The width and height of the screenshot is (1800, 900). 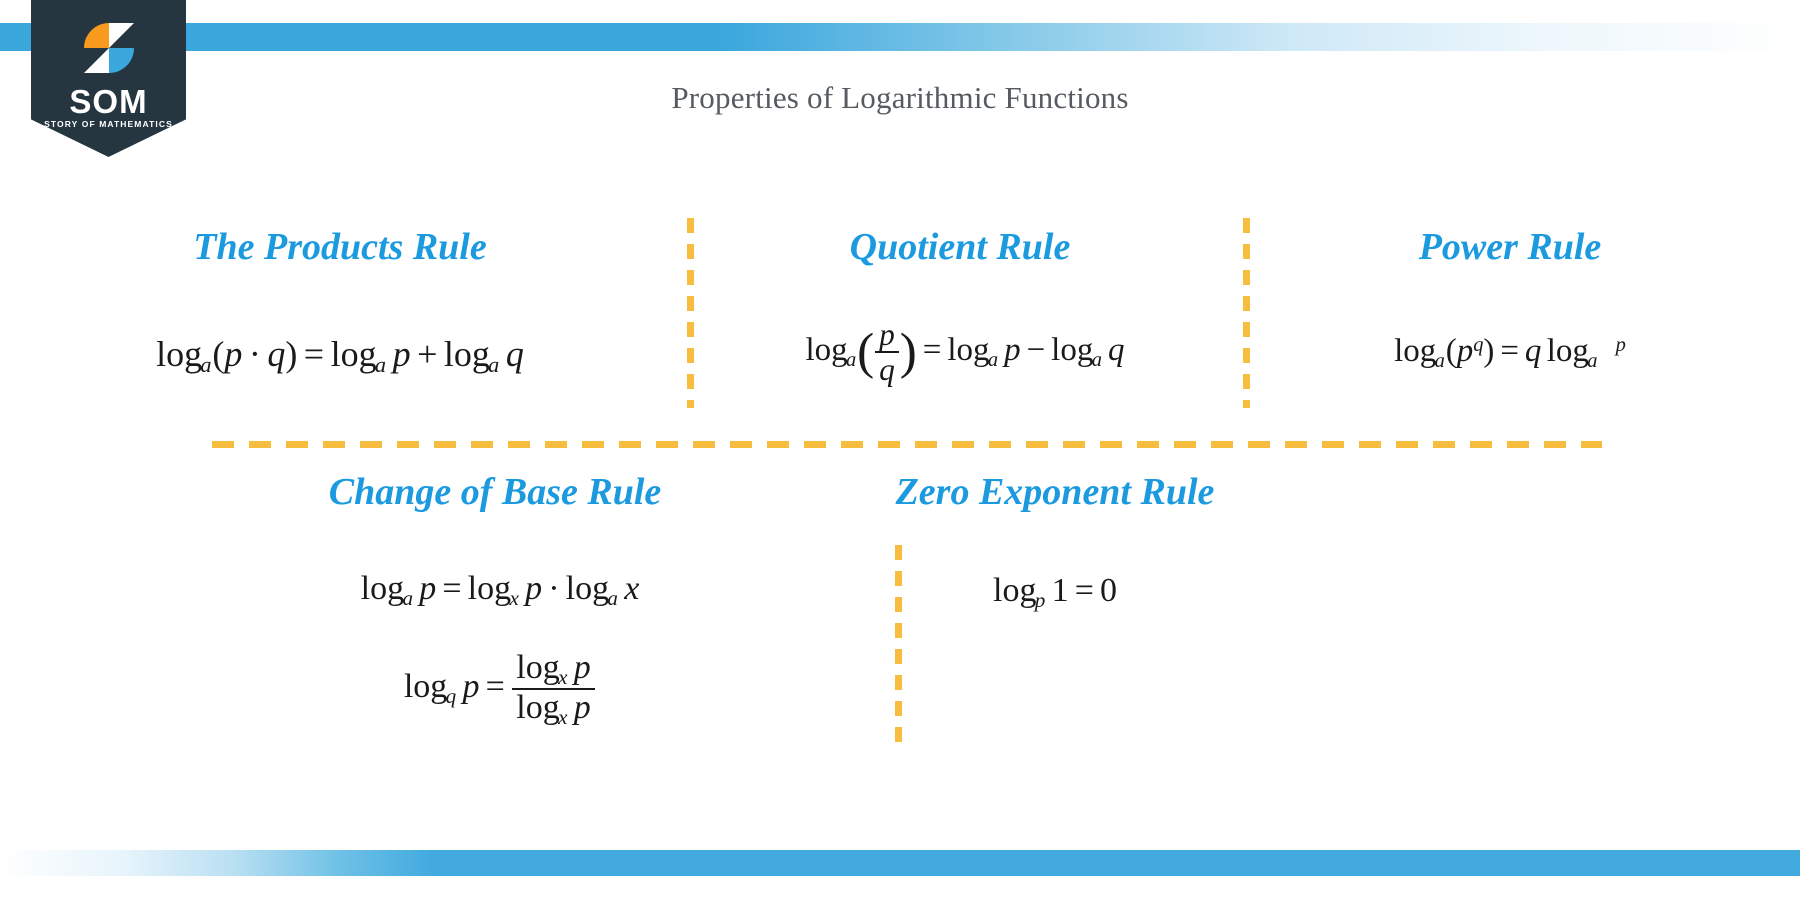 I want to click on minus-operator: −, so click(x=1036, y=349).